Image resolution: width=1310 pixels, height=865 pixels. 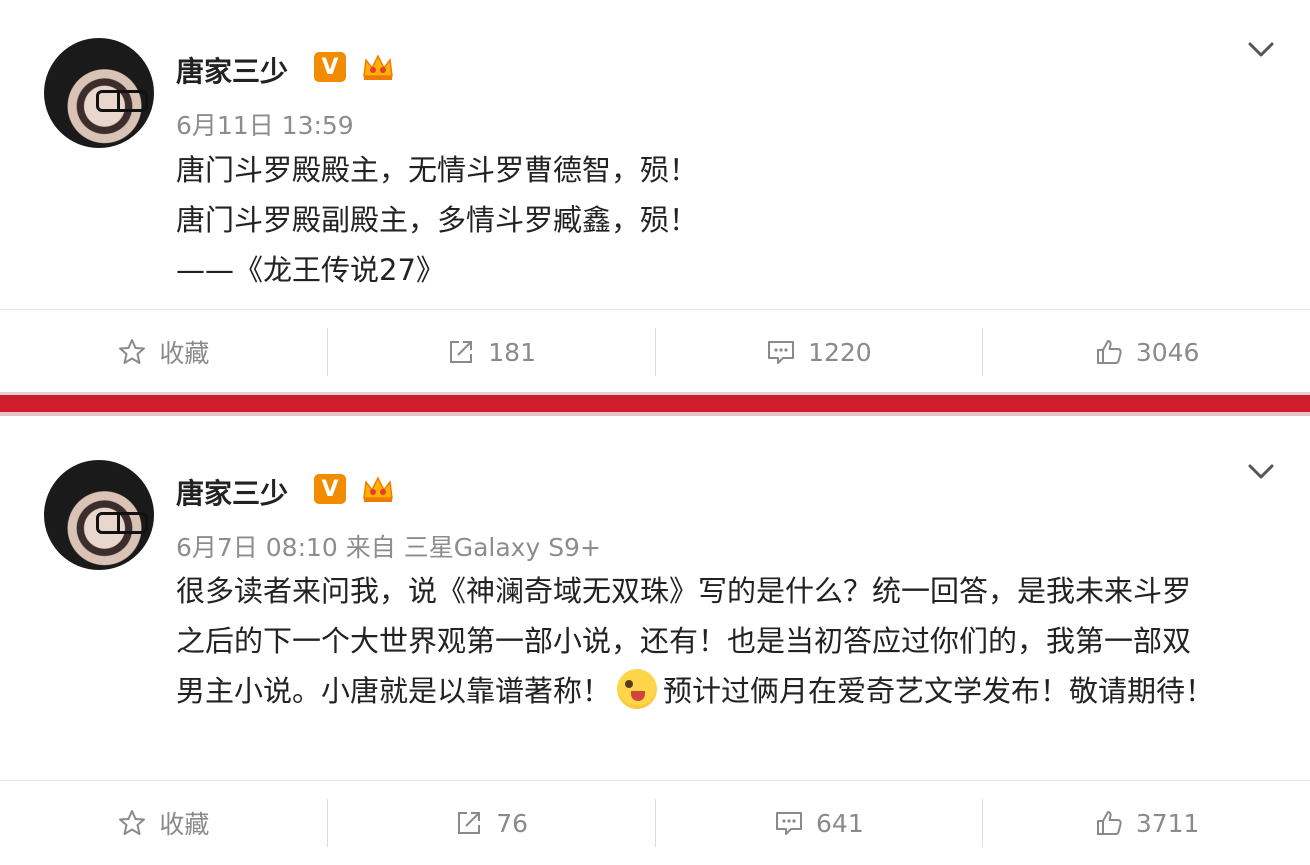 I want to click on content-line: 之后的下一个大世界观第一部小说，还有！也是当初答应过你们的，我第一部双, so click(x=684, y=641).